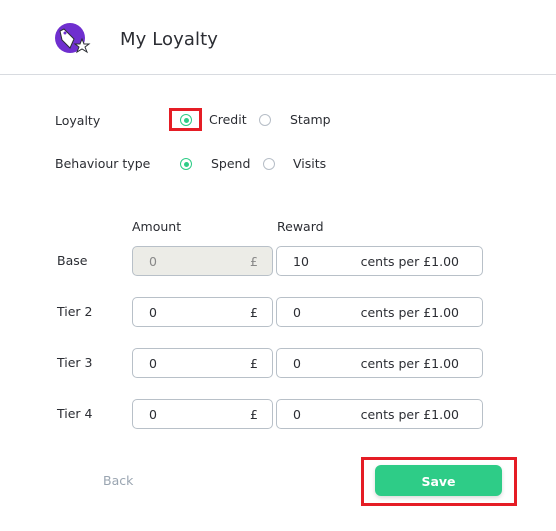 Image resolution: width=556 pixels, height=531 pixels. Describe the element at coordinates (118, 480) in the screenshot. I see `back-button: Back` at that location.